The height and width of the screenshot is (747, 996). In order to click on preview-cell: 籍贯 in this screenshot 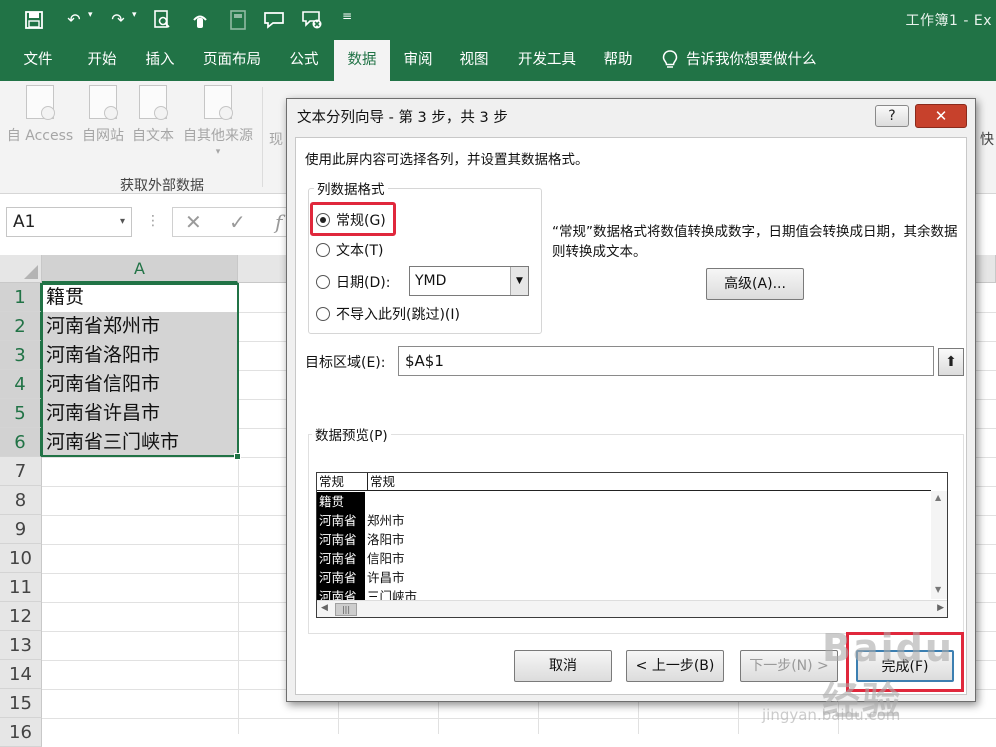, I will do `click(341, 501)`.